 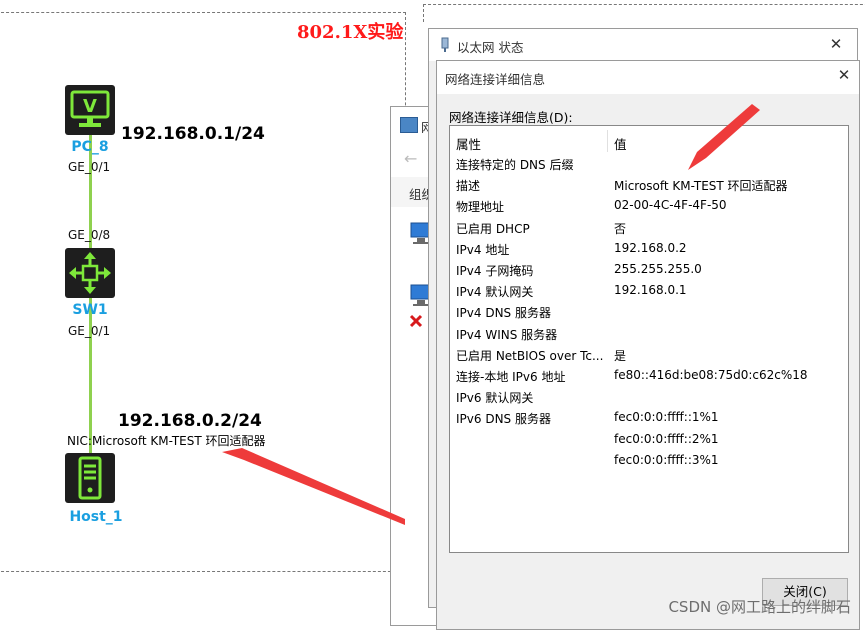 I want to click on arrow-to-host-nic, so click(x=313, y=486).